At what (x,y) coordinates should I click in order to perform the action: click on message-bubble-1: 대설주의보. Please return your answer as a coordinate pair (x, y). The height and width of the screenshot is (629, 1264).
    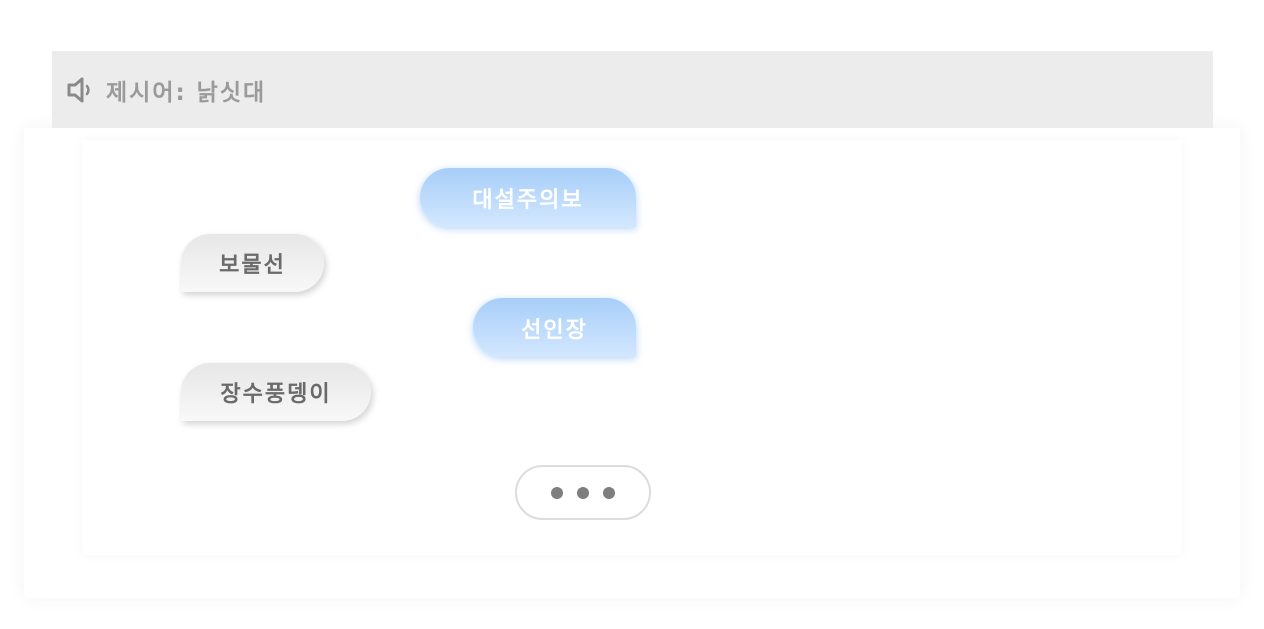
    Looking at the image, I should click on (528, 197).